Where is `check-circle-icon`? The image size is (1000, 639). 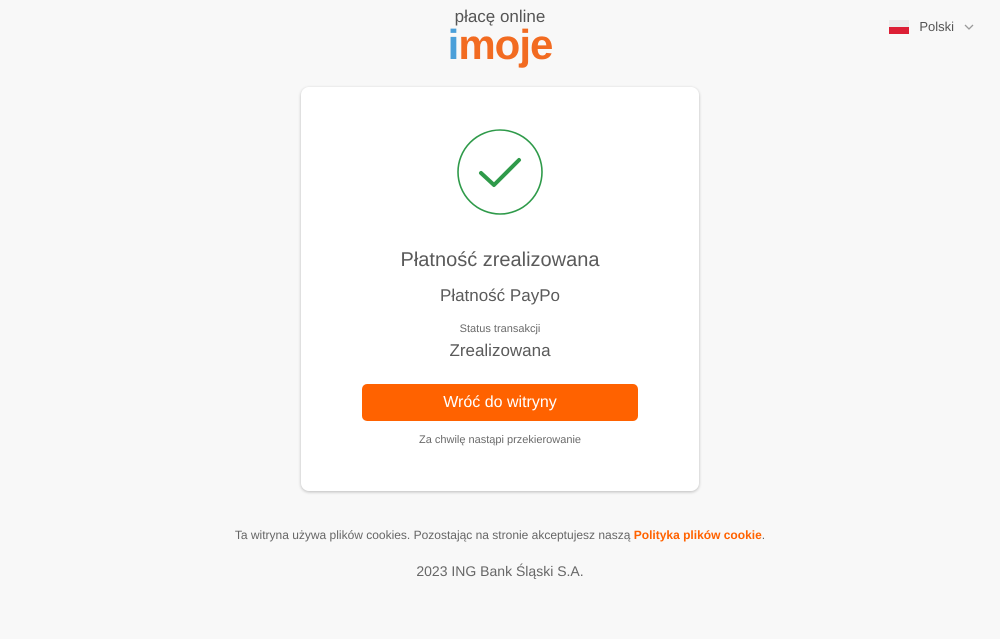 check-circle-icon is located at coordinates (500, 172).